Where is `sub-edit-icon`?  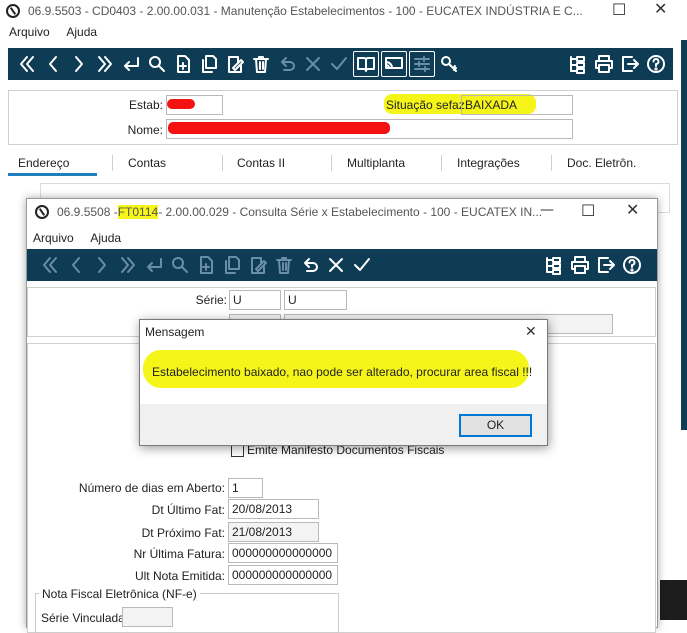 sub-edit-icon is located at coordinates (258, 265).